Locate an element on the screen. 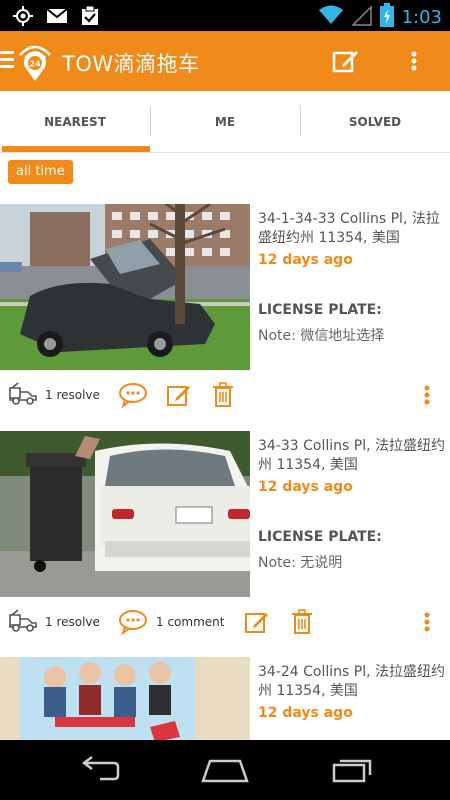 This screenshot has width=450, height=800. gps-icon is located at coordinates (23, 18).